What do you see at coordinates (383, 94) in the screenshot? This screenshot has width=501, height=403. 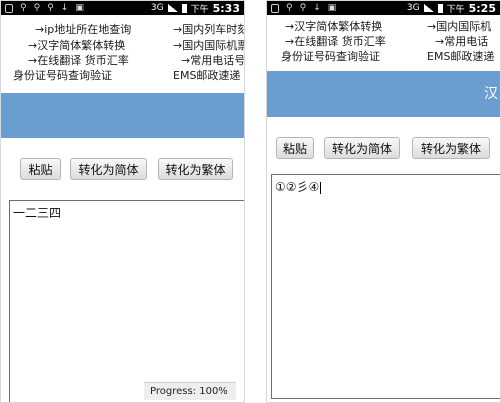 I see `title-bar: 汉` at bounding box center [383, 94].